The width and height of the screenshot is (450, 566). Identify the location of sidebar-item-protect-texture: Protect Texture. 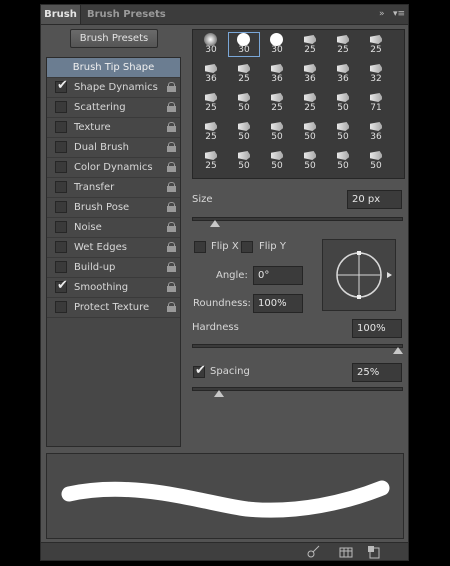
(113, 308).